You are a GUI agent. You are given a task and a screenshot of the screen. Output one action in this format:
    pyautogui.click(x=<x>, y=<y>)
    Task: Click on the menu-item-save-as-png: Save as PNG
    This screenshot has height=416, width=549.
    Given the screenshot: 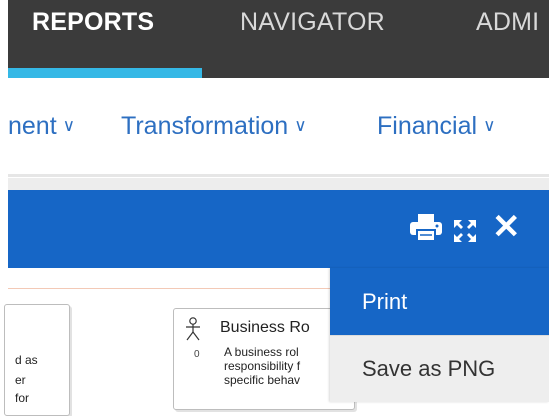 What is the action you would take?
    pyautogui.click(x=439, y=368)
    